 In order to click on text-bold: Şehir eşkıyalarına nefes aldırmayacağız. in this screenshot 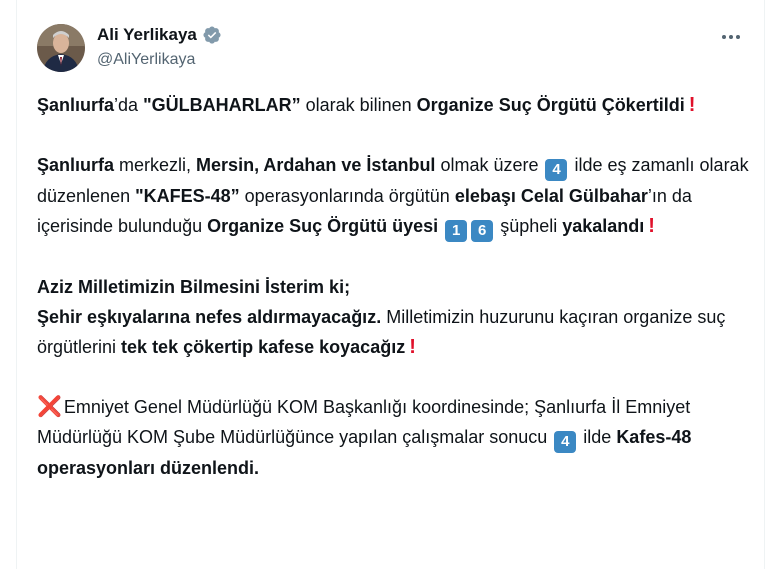, I will do `click(209, 317)`.